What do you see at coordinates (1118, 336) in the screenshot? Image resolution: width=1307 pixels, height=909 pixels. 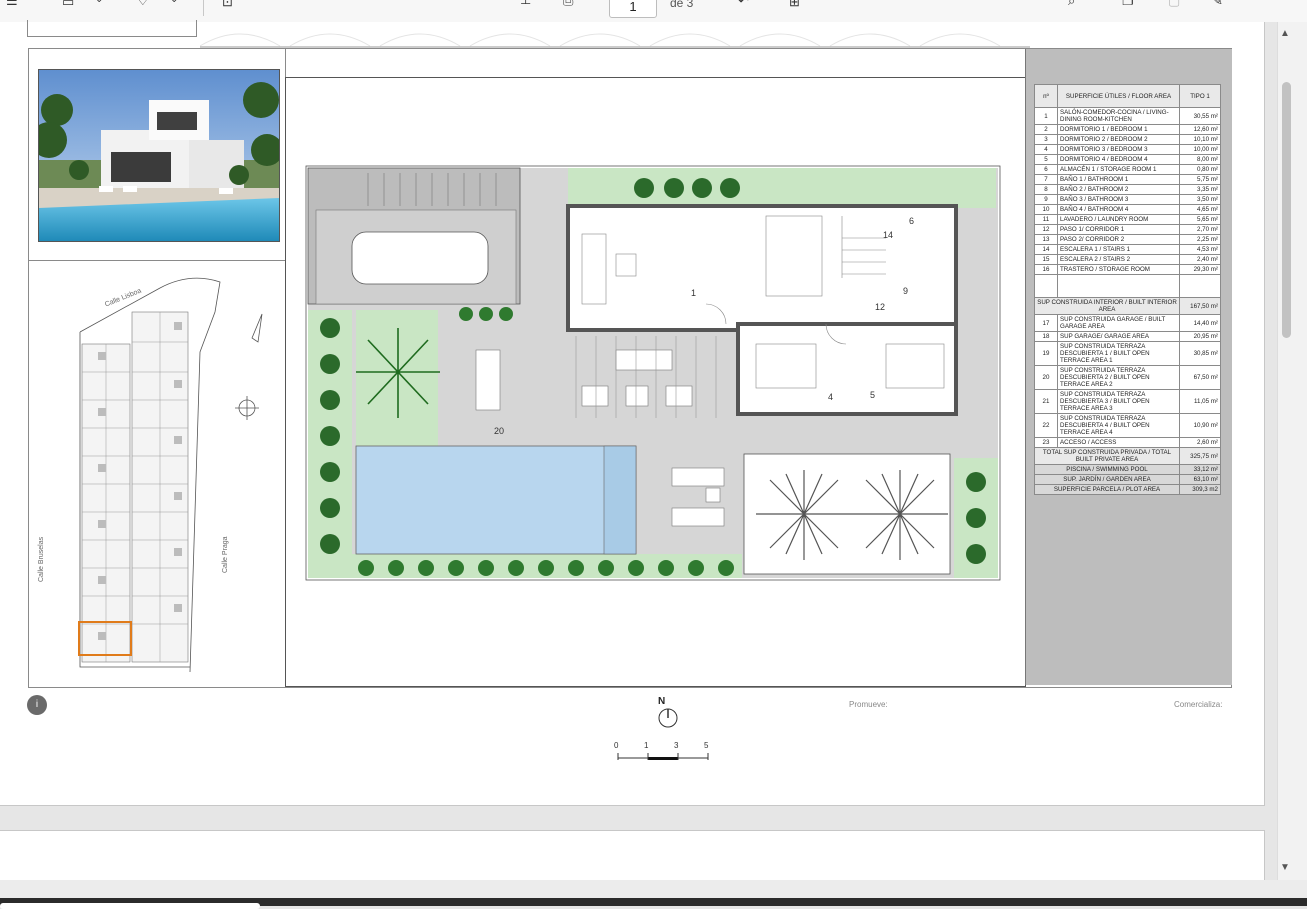 I see `row-name: SUP GARAGE/ GARAGE AREA` at bounding box center [1118, 336].